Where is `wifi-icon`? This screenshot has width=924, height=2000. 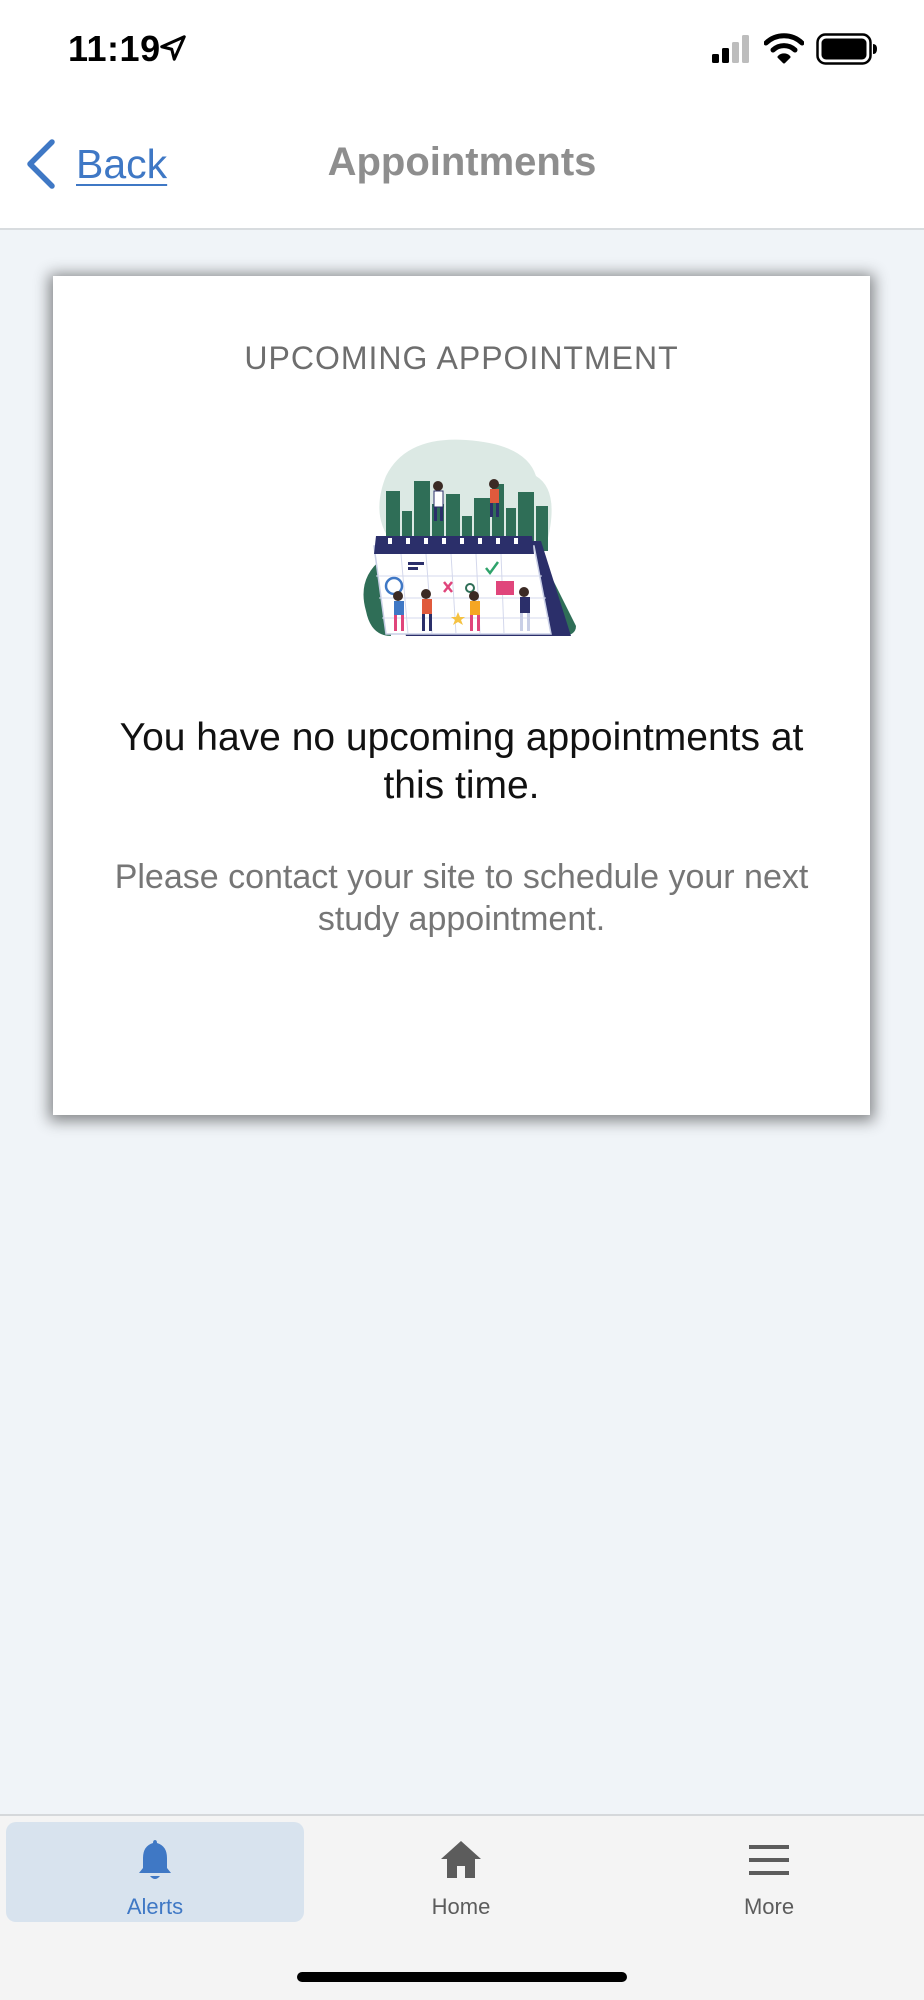 wifi-icon is located at coordinates (784, 48).